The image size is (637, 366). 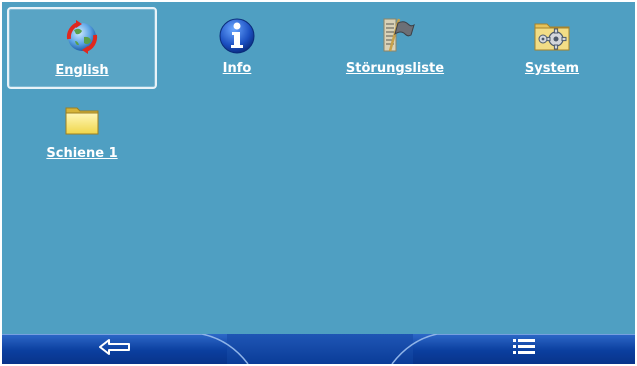 I want to click on globe-arrows-icon, so click(x=82, y=37).